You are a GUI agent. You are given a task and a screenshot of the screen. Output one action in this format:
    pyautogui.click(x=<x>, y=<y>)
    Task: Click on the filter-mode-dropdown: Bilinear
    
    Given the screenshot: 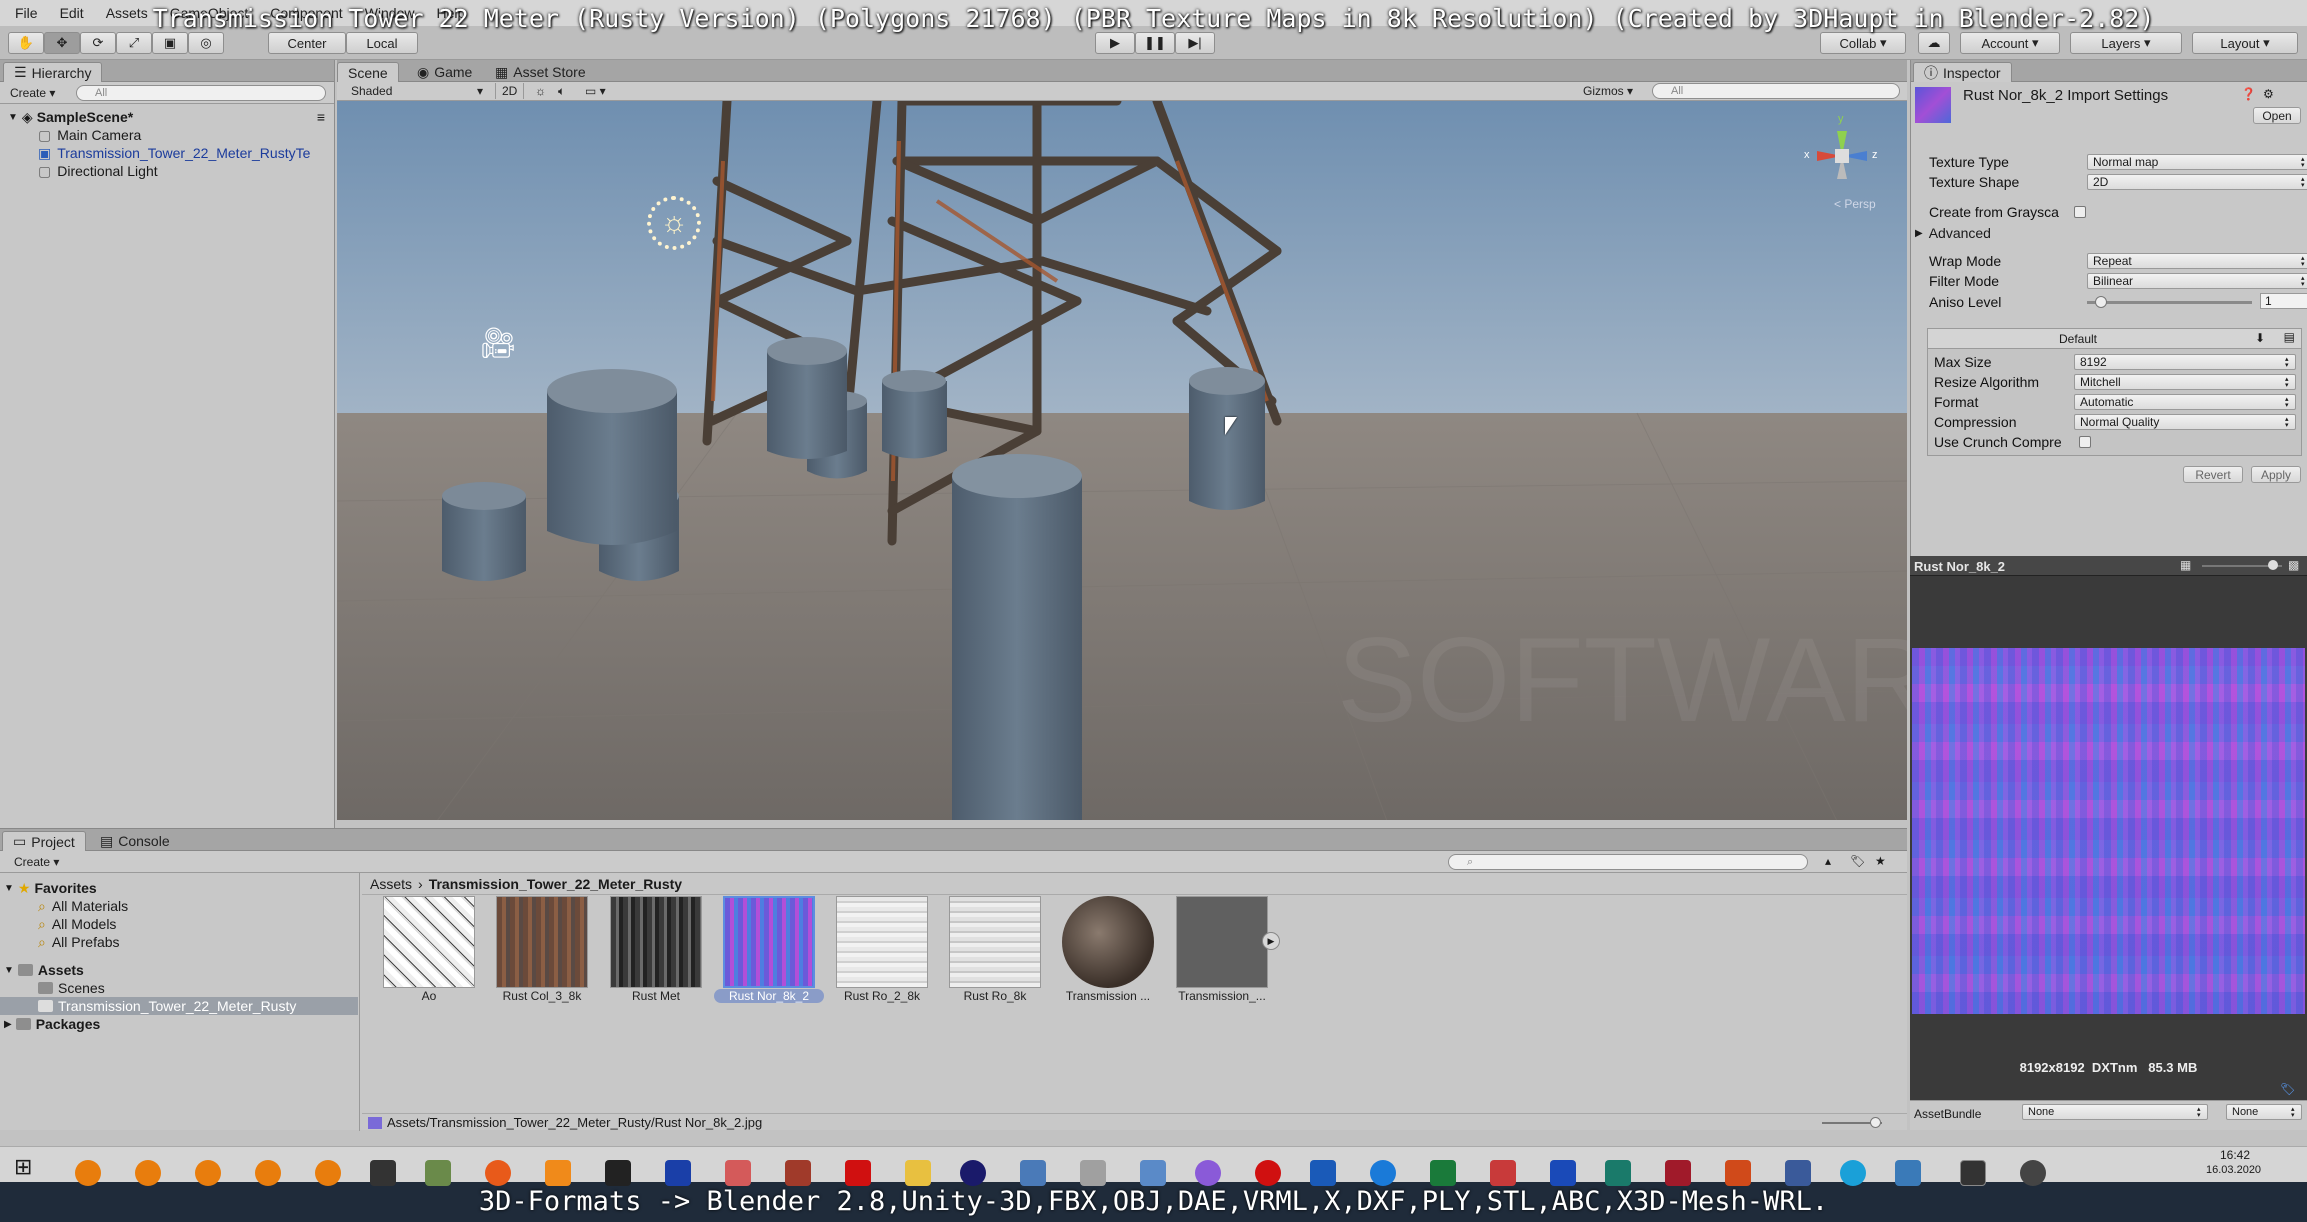 What is the action you would take?
    pyautogui.click(x=2197, y=281)
    